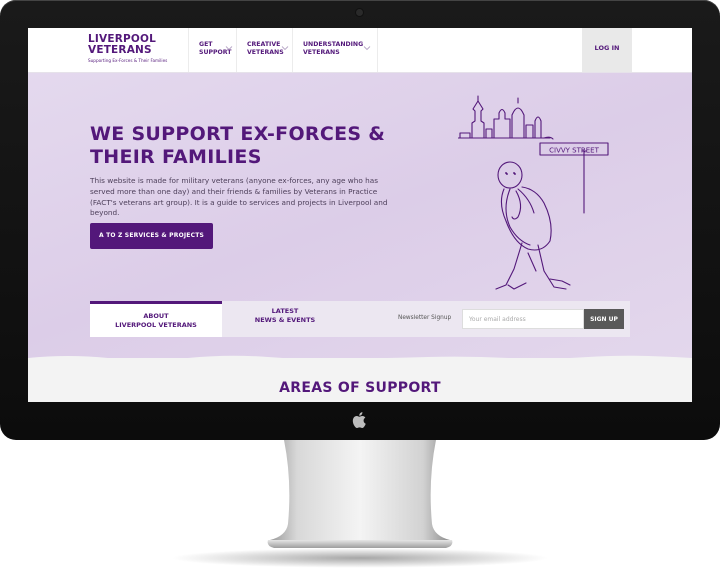  Describe the element at coordinates (360, 494) in the screenshot. I see `monitor-stand` at that location.